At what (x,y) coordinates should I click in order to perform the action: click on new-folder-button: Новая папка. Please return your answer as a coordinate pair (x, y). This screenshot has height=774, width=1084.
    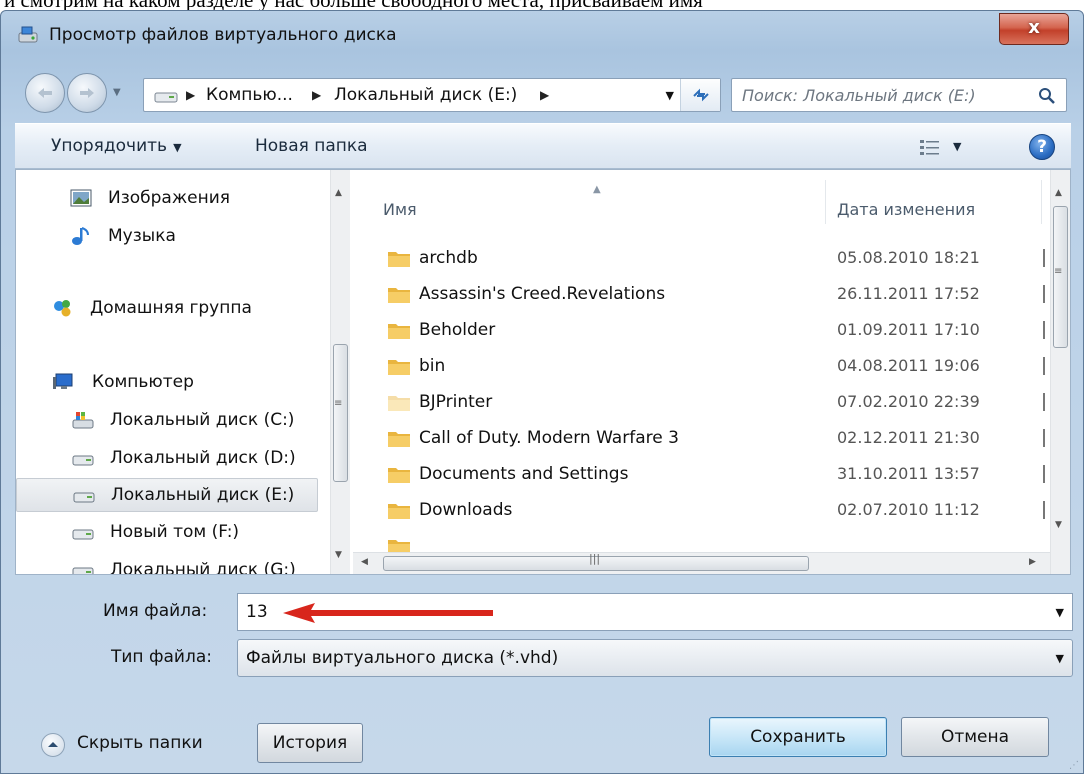
    Looking at the image, I should click on (311, 146).